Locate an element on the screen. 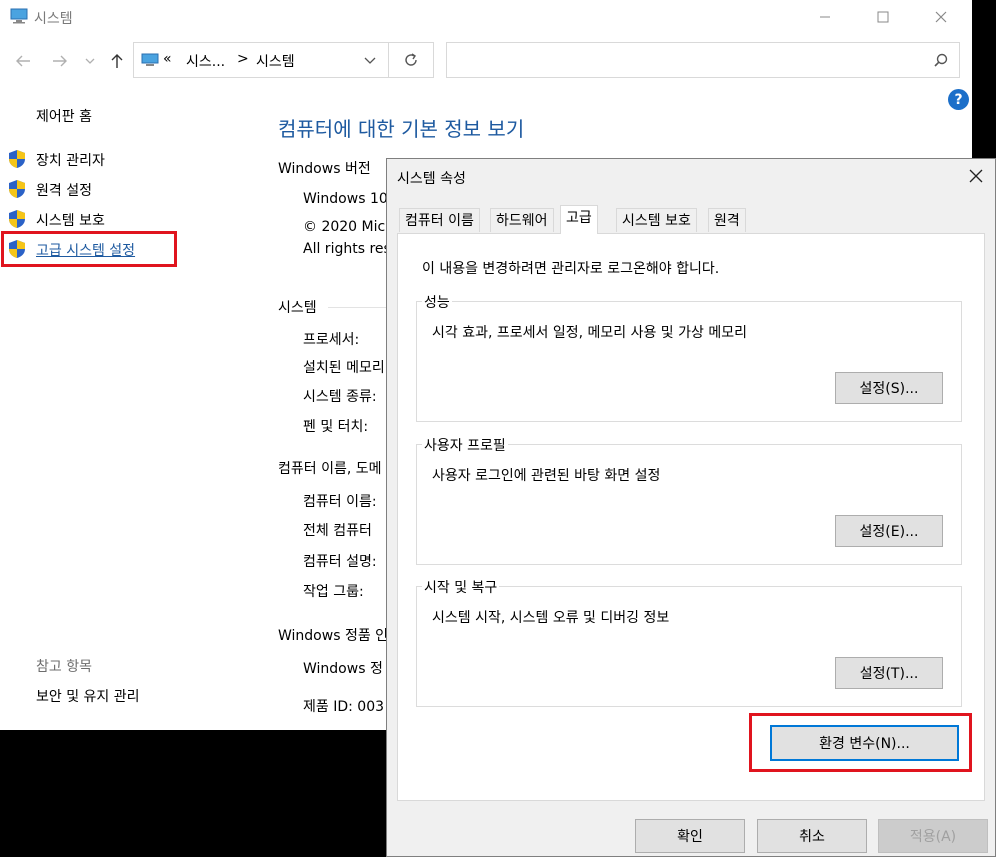 Image resolution: width=996 pixels, height=857 pixels. forward-button is located at coordinates (60, 61).